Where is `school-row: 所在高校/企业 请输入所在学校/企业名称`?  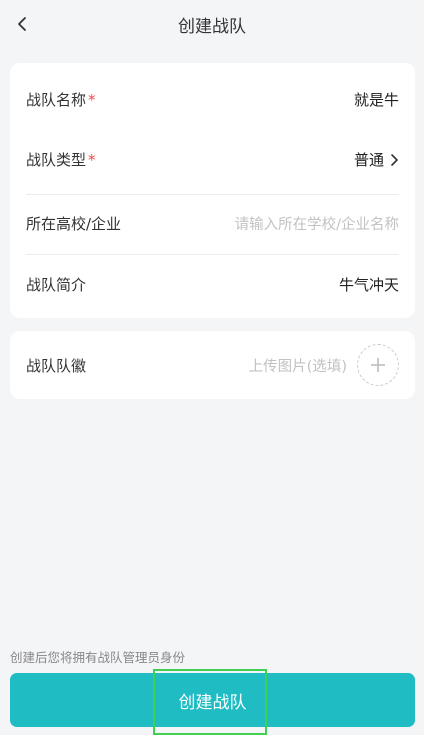 school-row: 所在高校/企业 请输入所在学校/企业名称 is located at coordinates (212, 223).